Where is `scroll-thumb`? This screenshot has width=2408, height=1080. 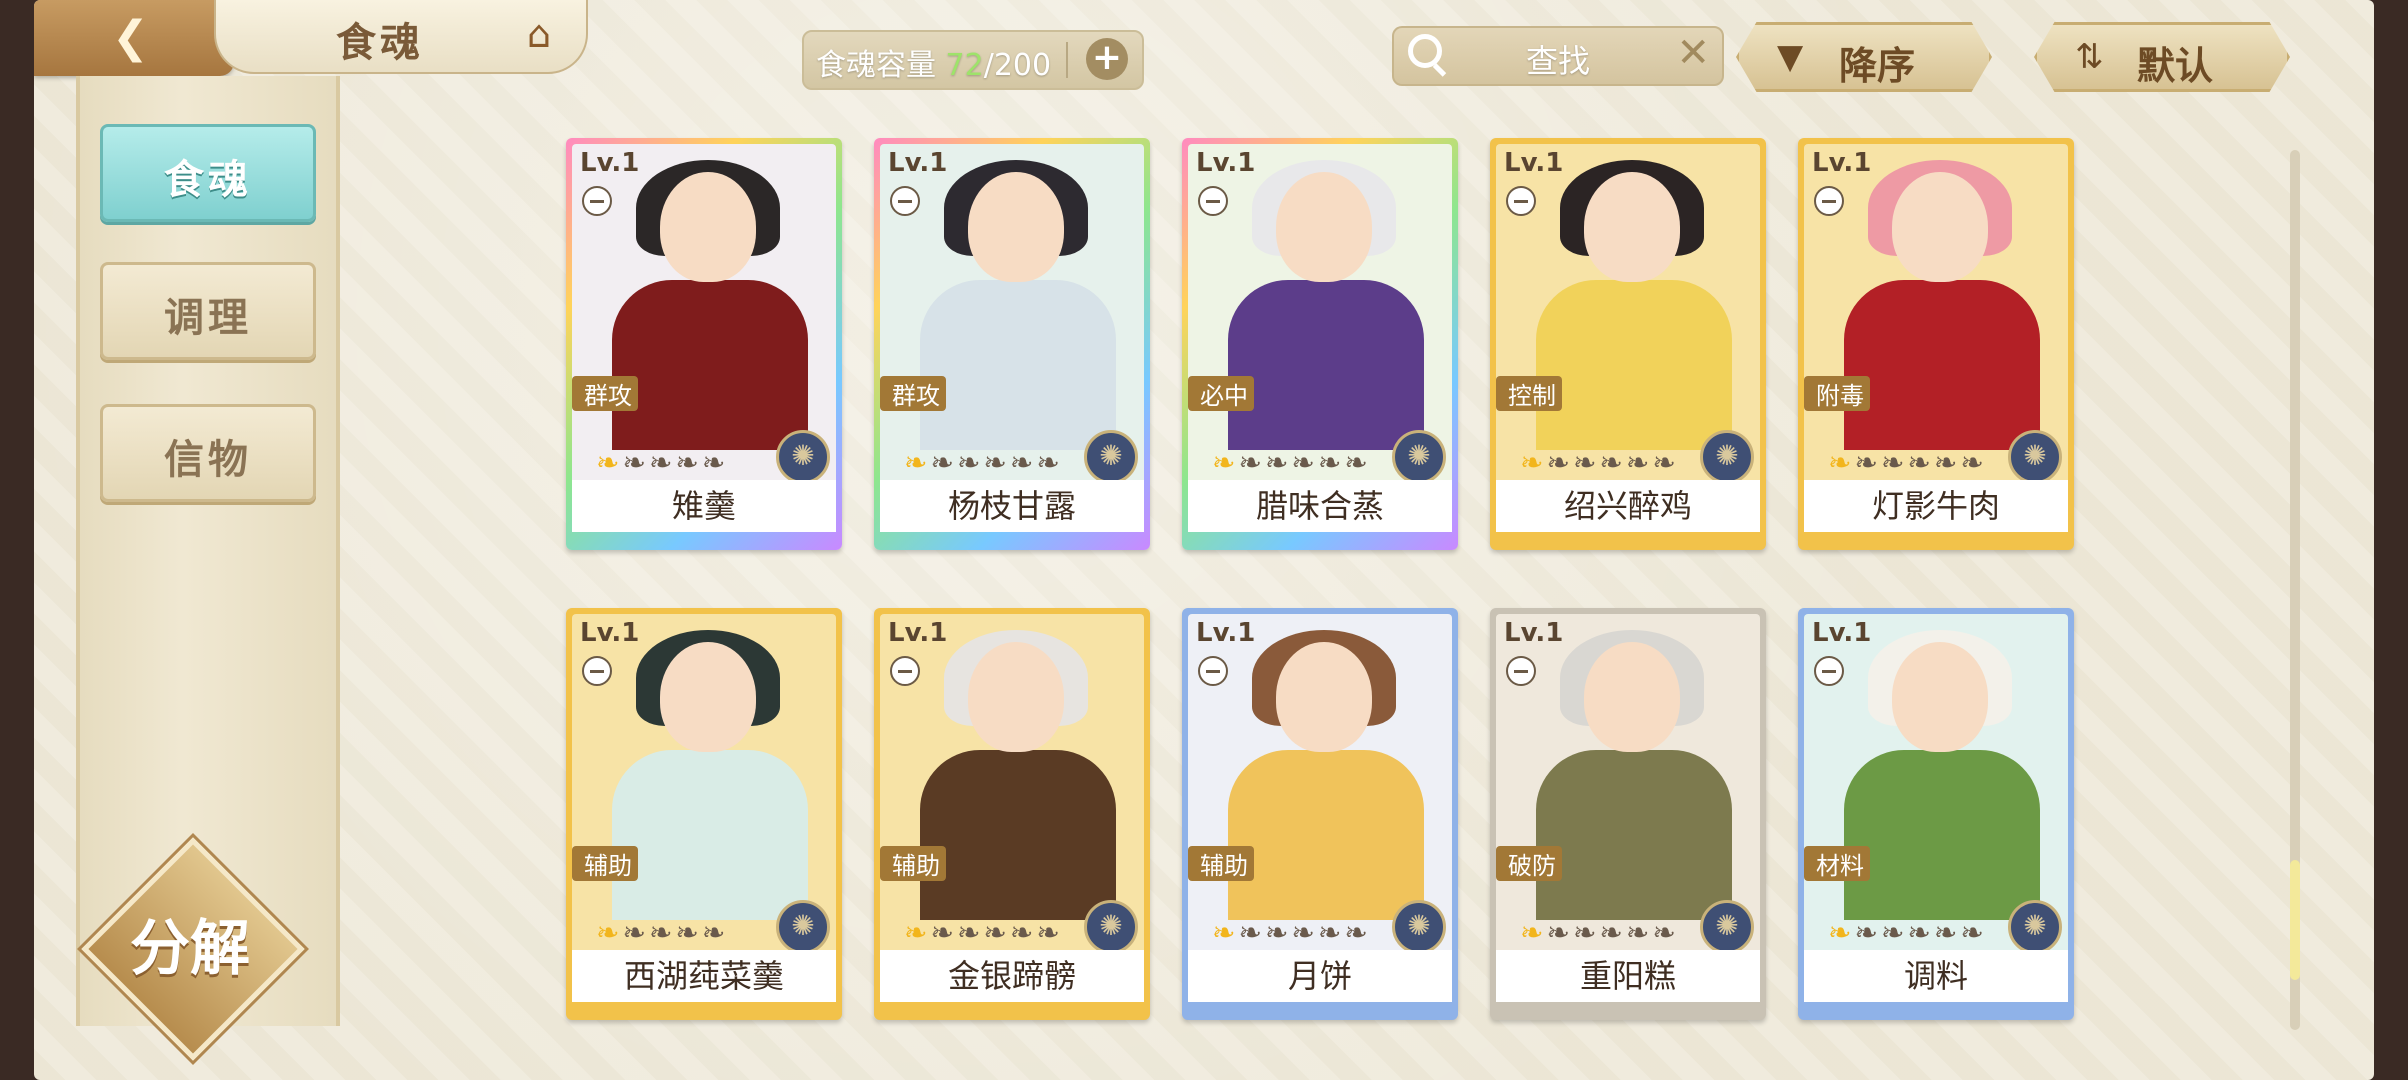
scroll-thumb is located at coordinates (2295, 920).